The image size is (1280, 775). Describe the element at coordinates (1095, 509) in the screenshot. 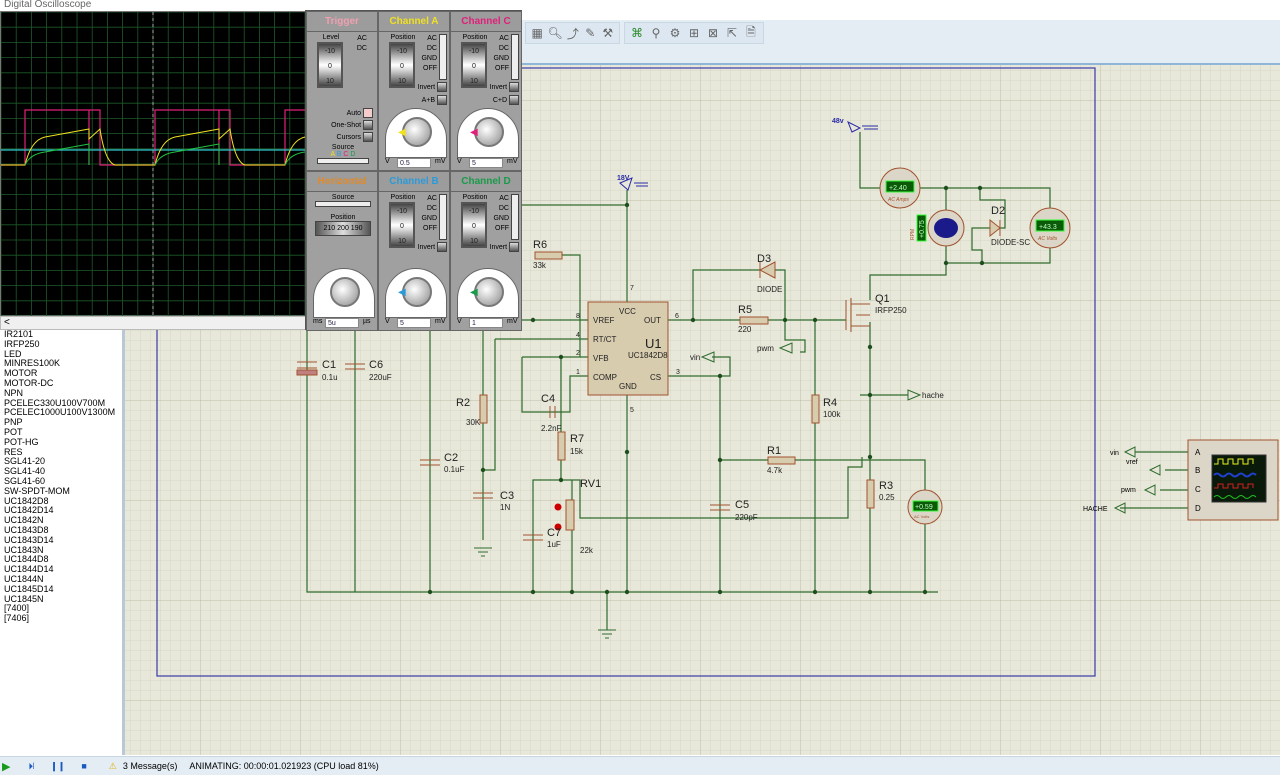

I see `svg-text: HACHE` at that location.